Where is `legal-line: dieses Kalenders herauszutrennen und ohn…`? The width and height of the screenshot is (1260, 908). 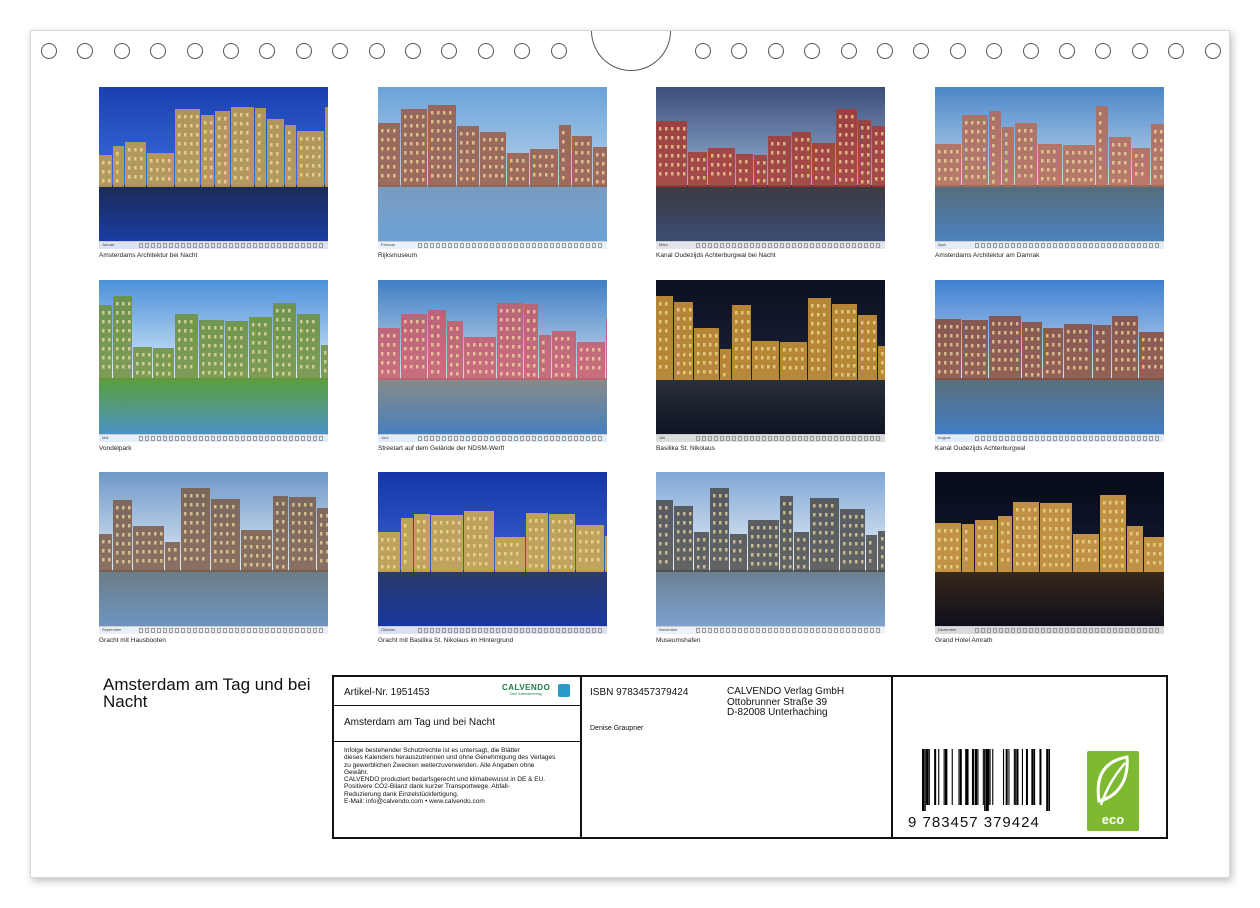 legal-line: dieses Kalenders herauszutrennen und ohn… is located at coordinates (450, 758).